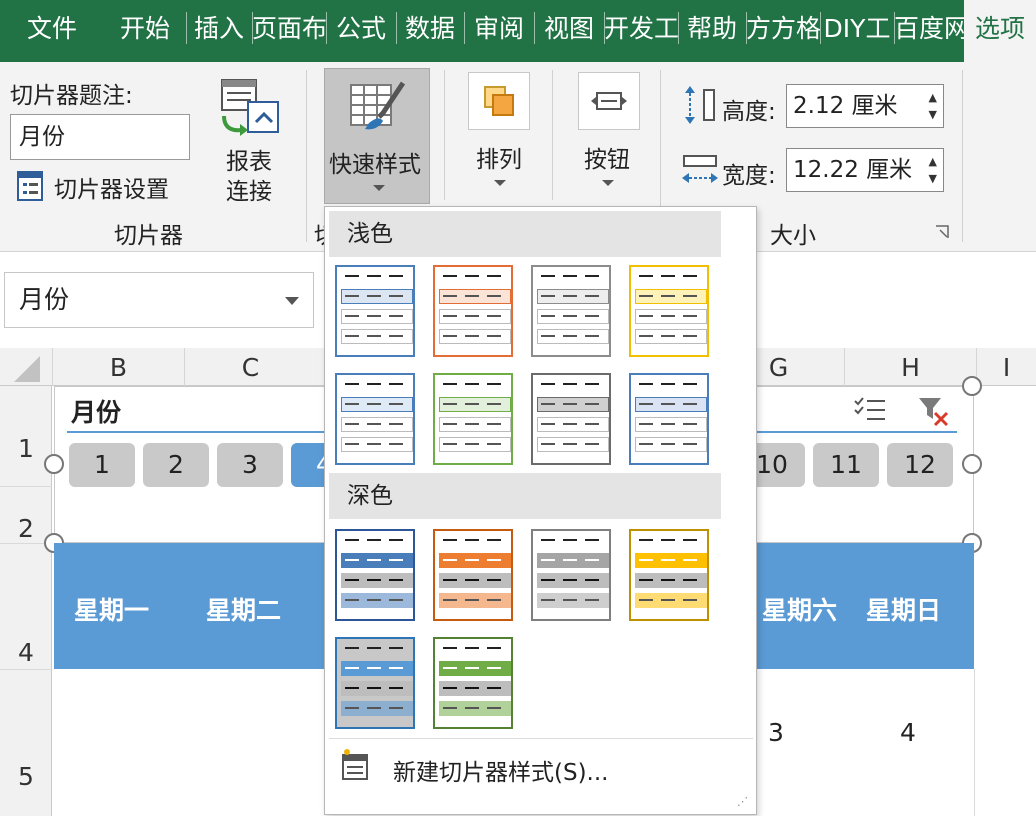 The image size is (1036, 816). I want to click on select-all-icon, so click(27, 369).